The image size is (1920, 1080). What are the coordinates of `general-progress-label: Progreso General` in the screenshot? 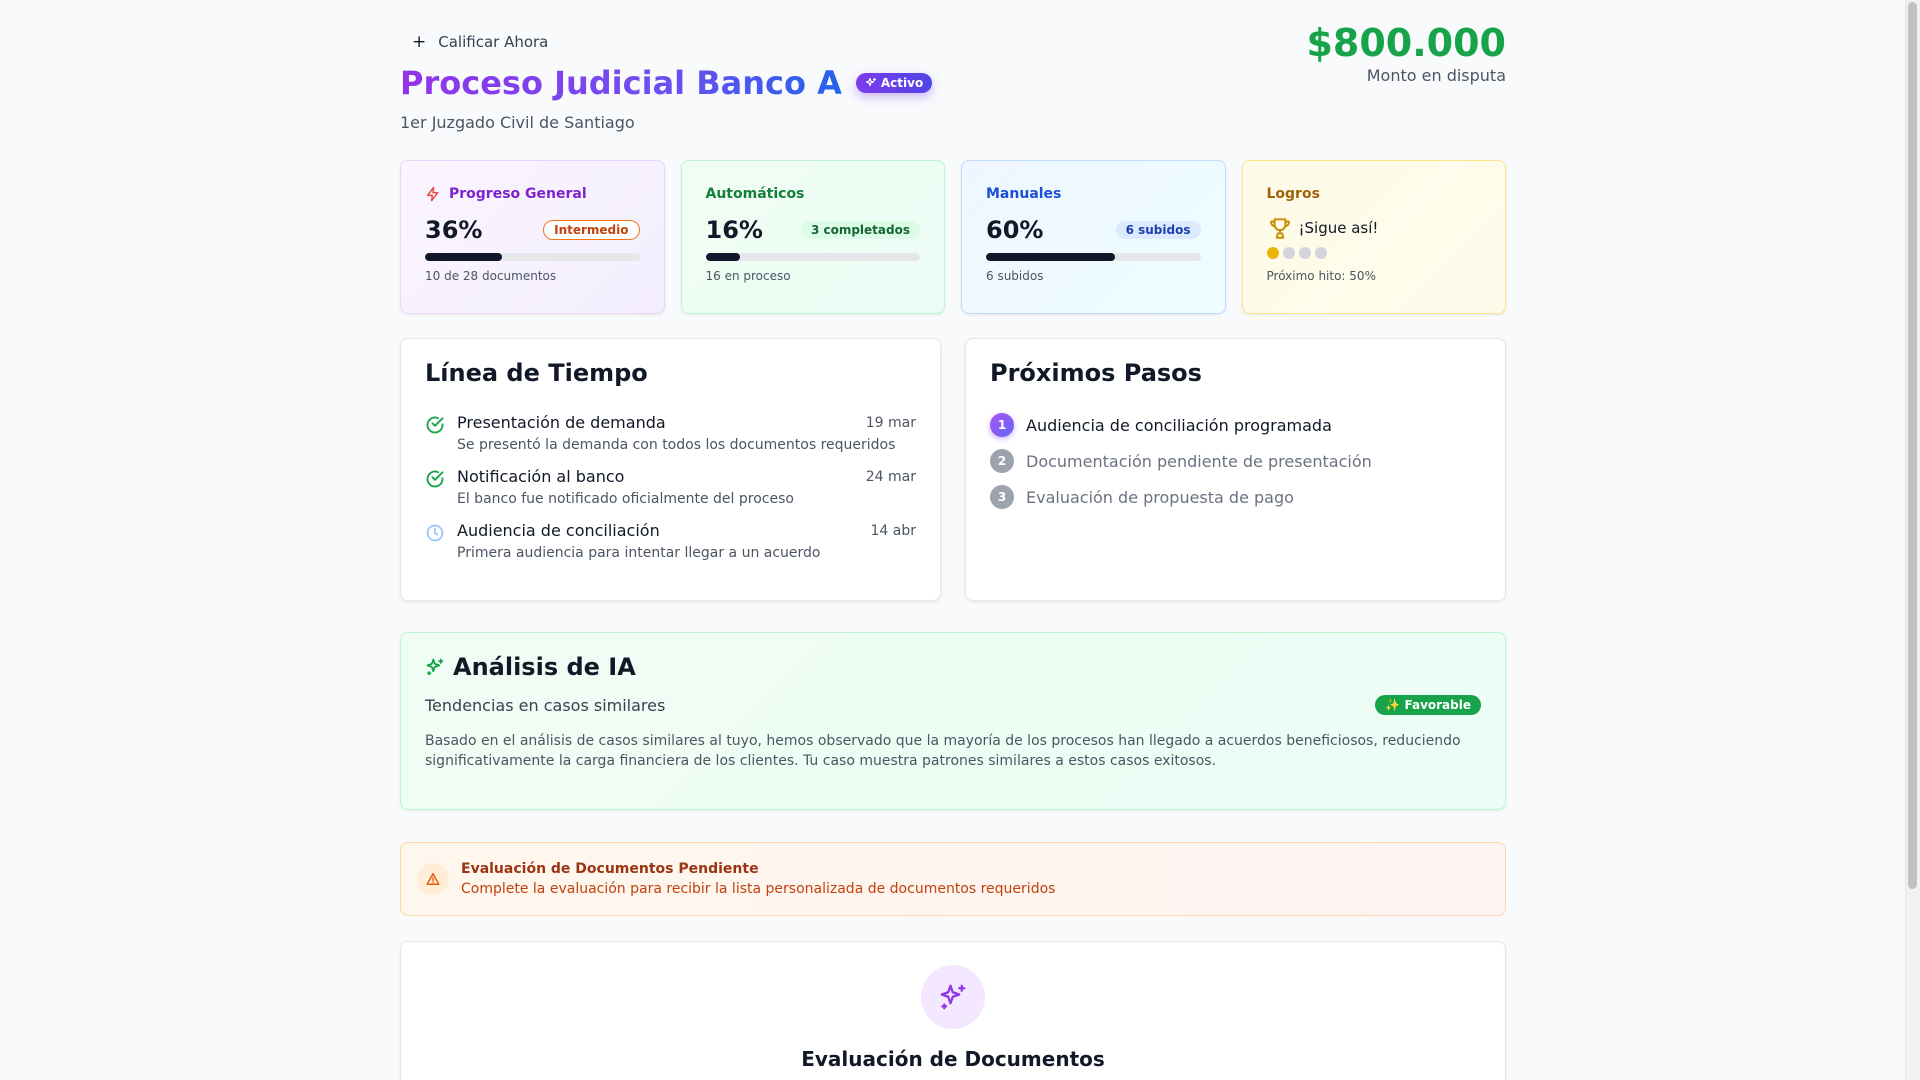 It's located at (518, 194).